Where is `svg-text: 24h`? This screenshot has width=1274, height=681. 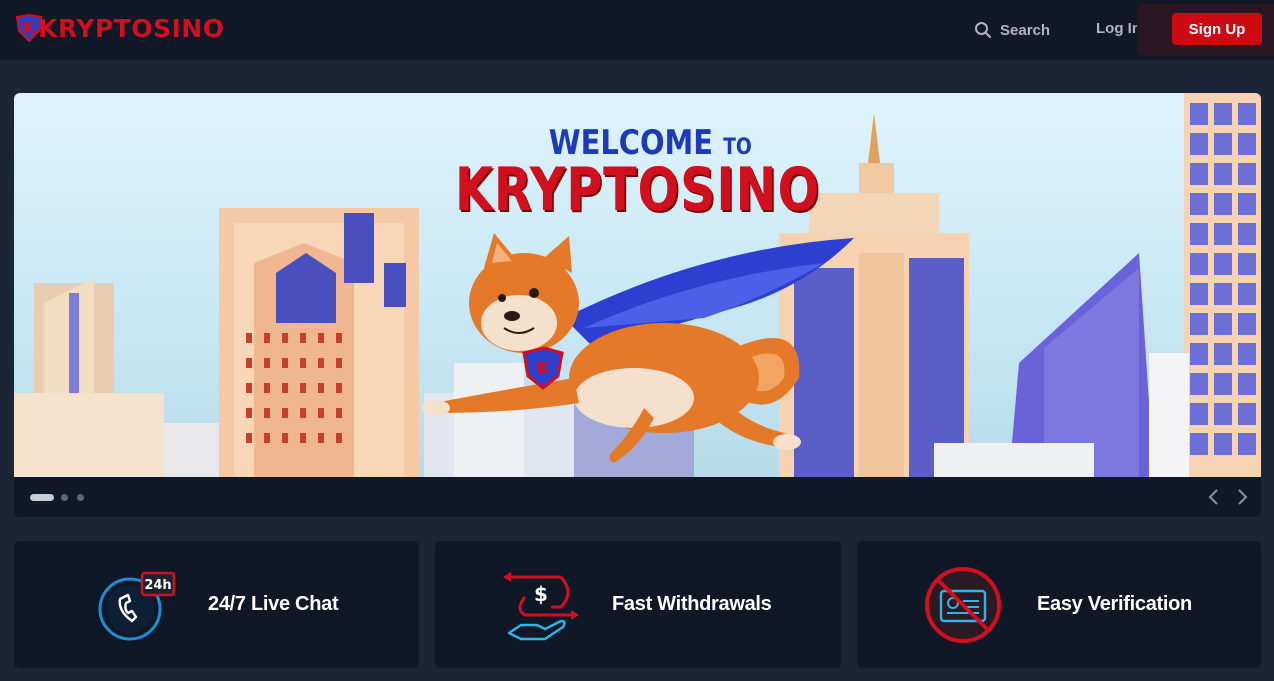
svg-text: 24h is located at coordinates (157, 585).